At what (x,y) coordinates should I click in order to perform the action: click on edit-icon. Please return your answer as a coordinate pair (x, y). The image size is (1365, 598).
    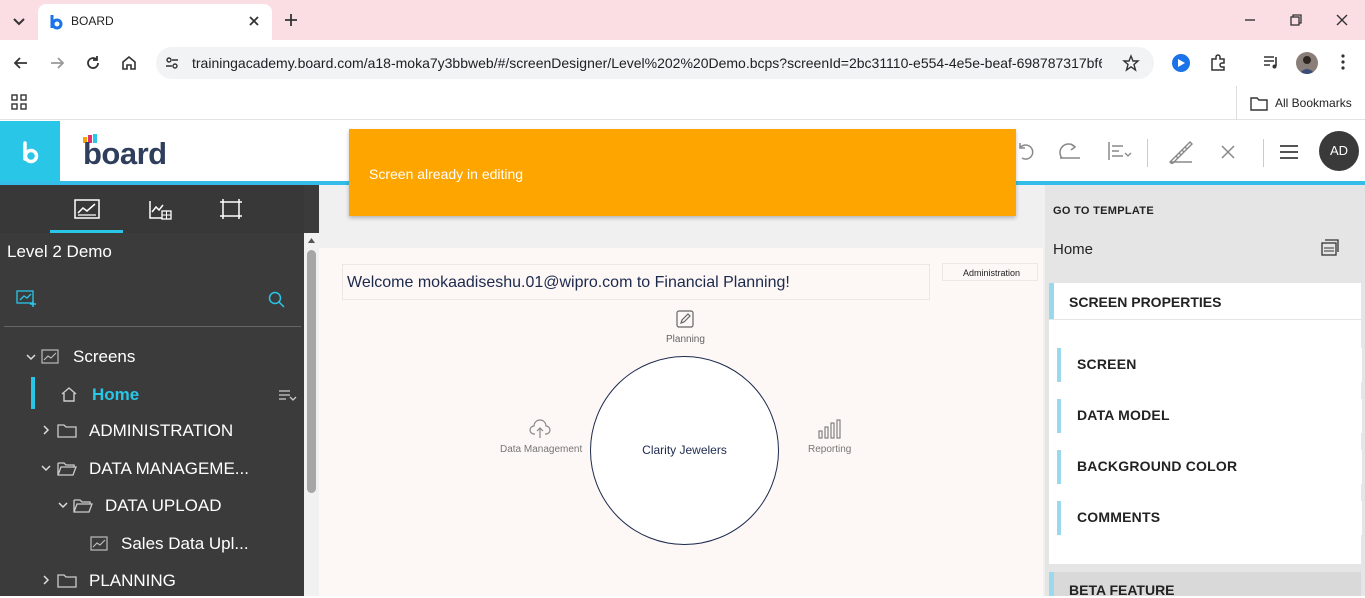
    Looking at the image, I should click on (685, 319).